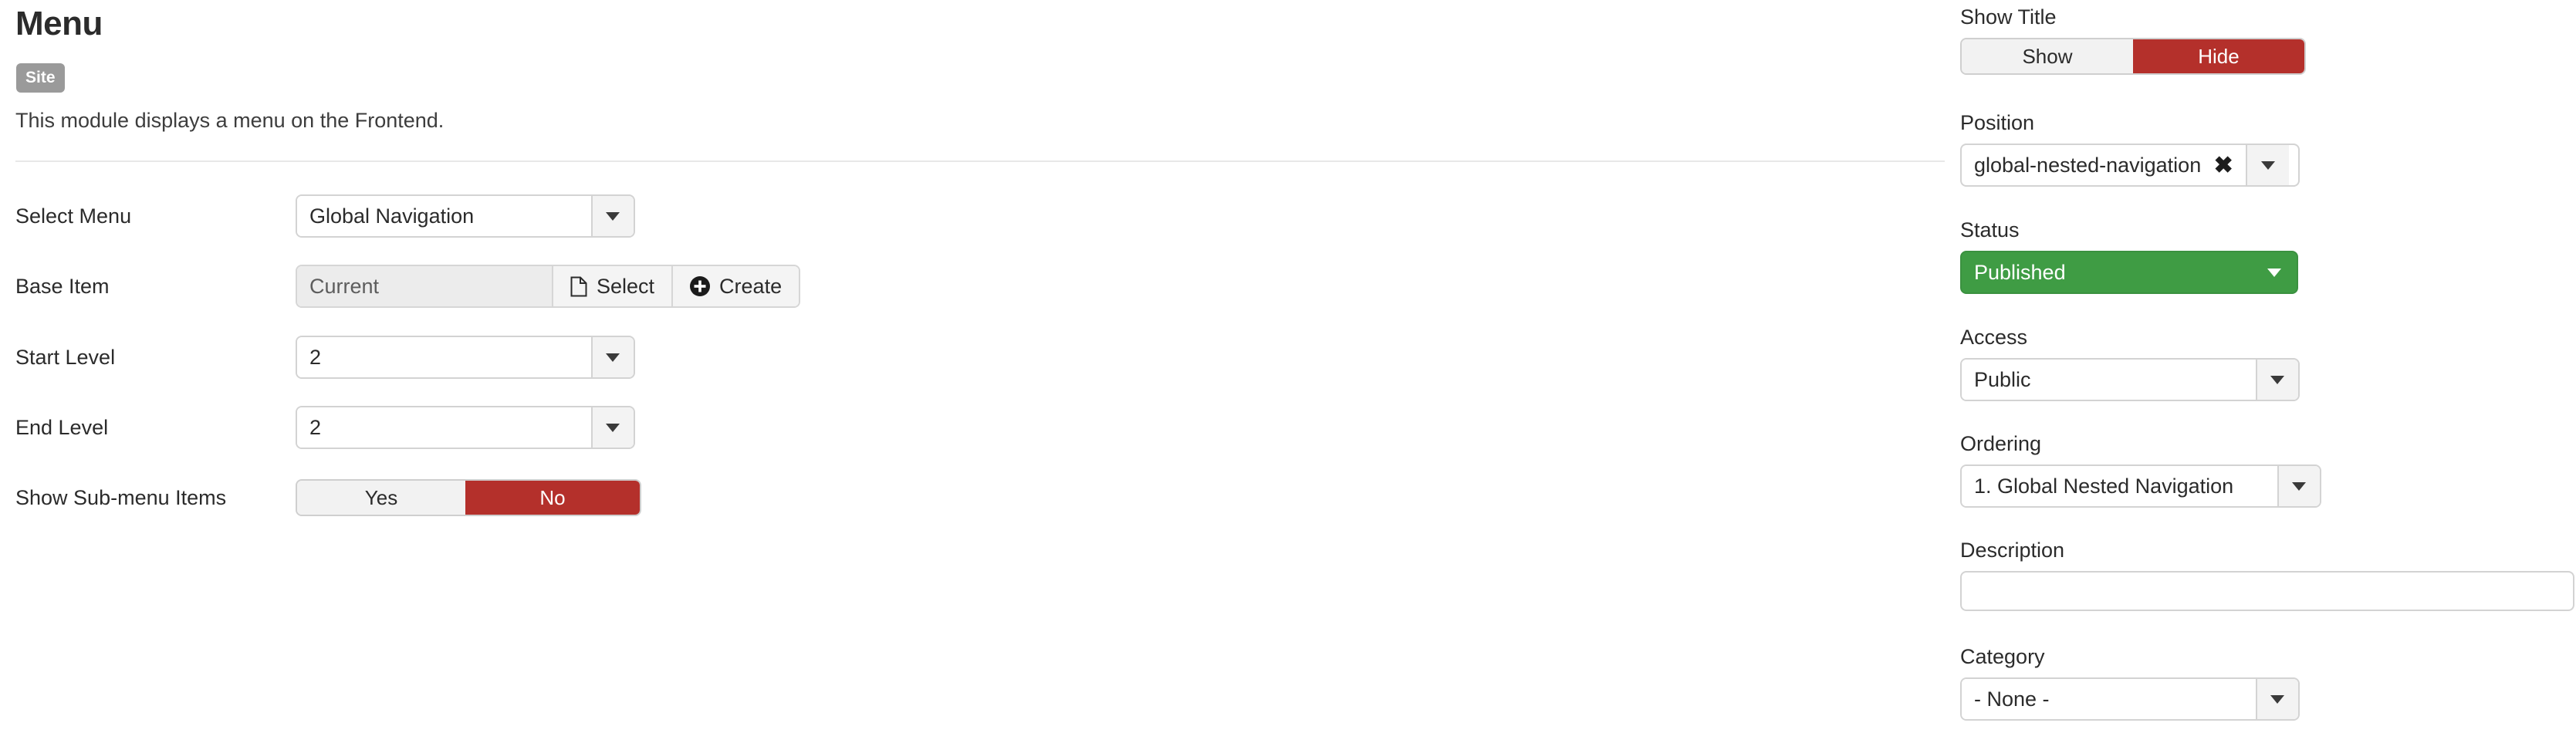  Describe the element at coordinates (40, 78) in the screenshot. I see `status-badge: Site` at that location.